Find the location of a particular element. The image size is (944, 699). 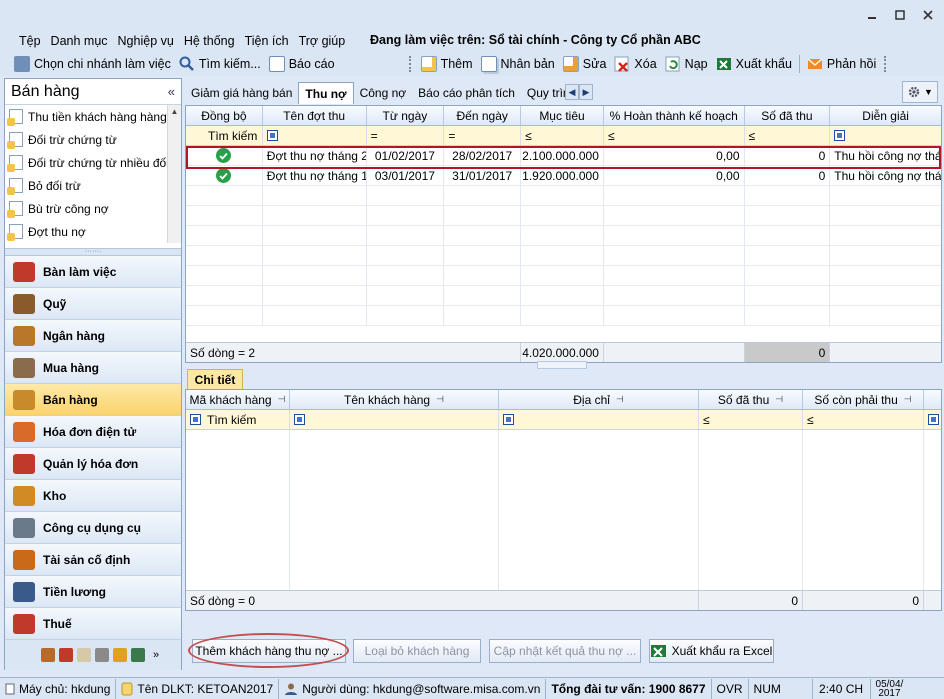

add-button: Thêm is located at coordinates (447, 64).